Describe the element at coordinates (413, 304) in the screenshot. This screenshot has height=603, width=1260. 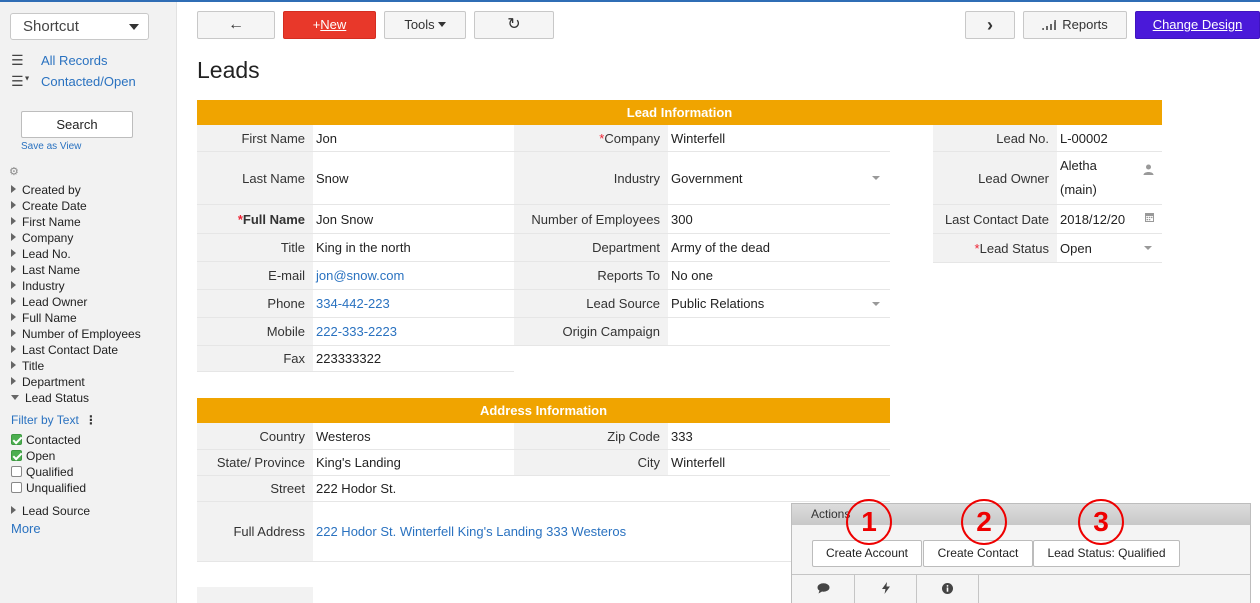
I see `phone-link: 334-442-223` at that location.